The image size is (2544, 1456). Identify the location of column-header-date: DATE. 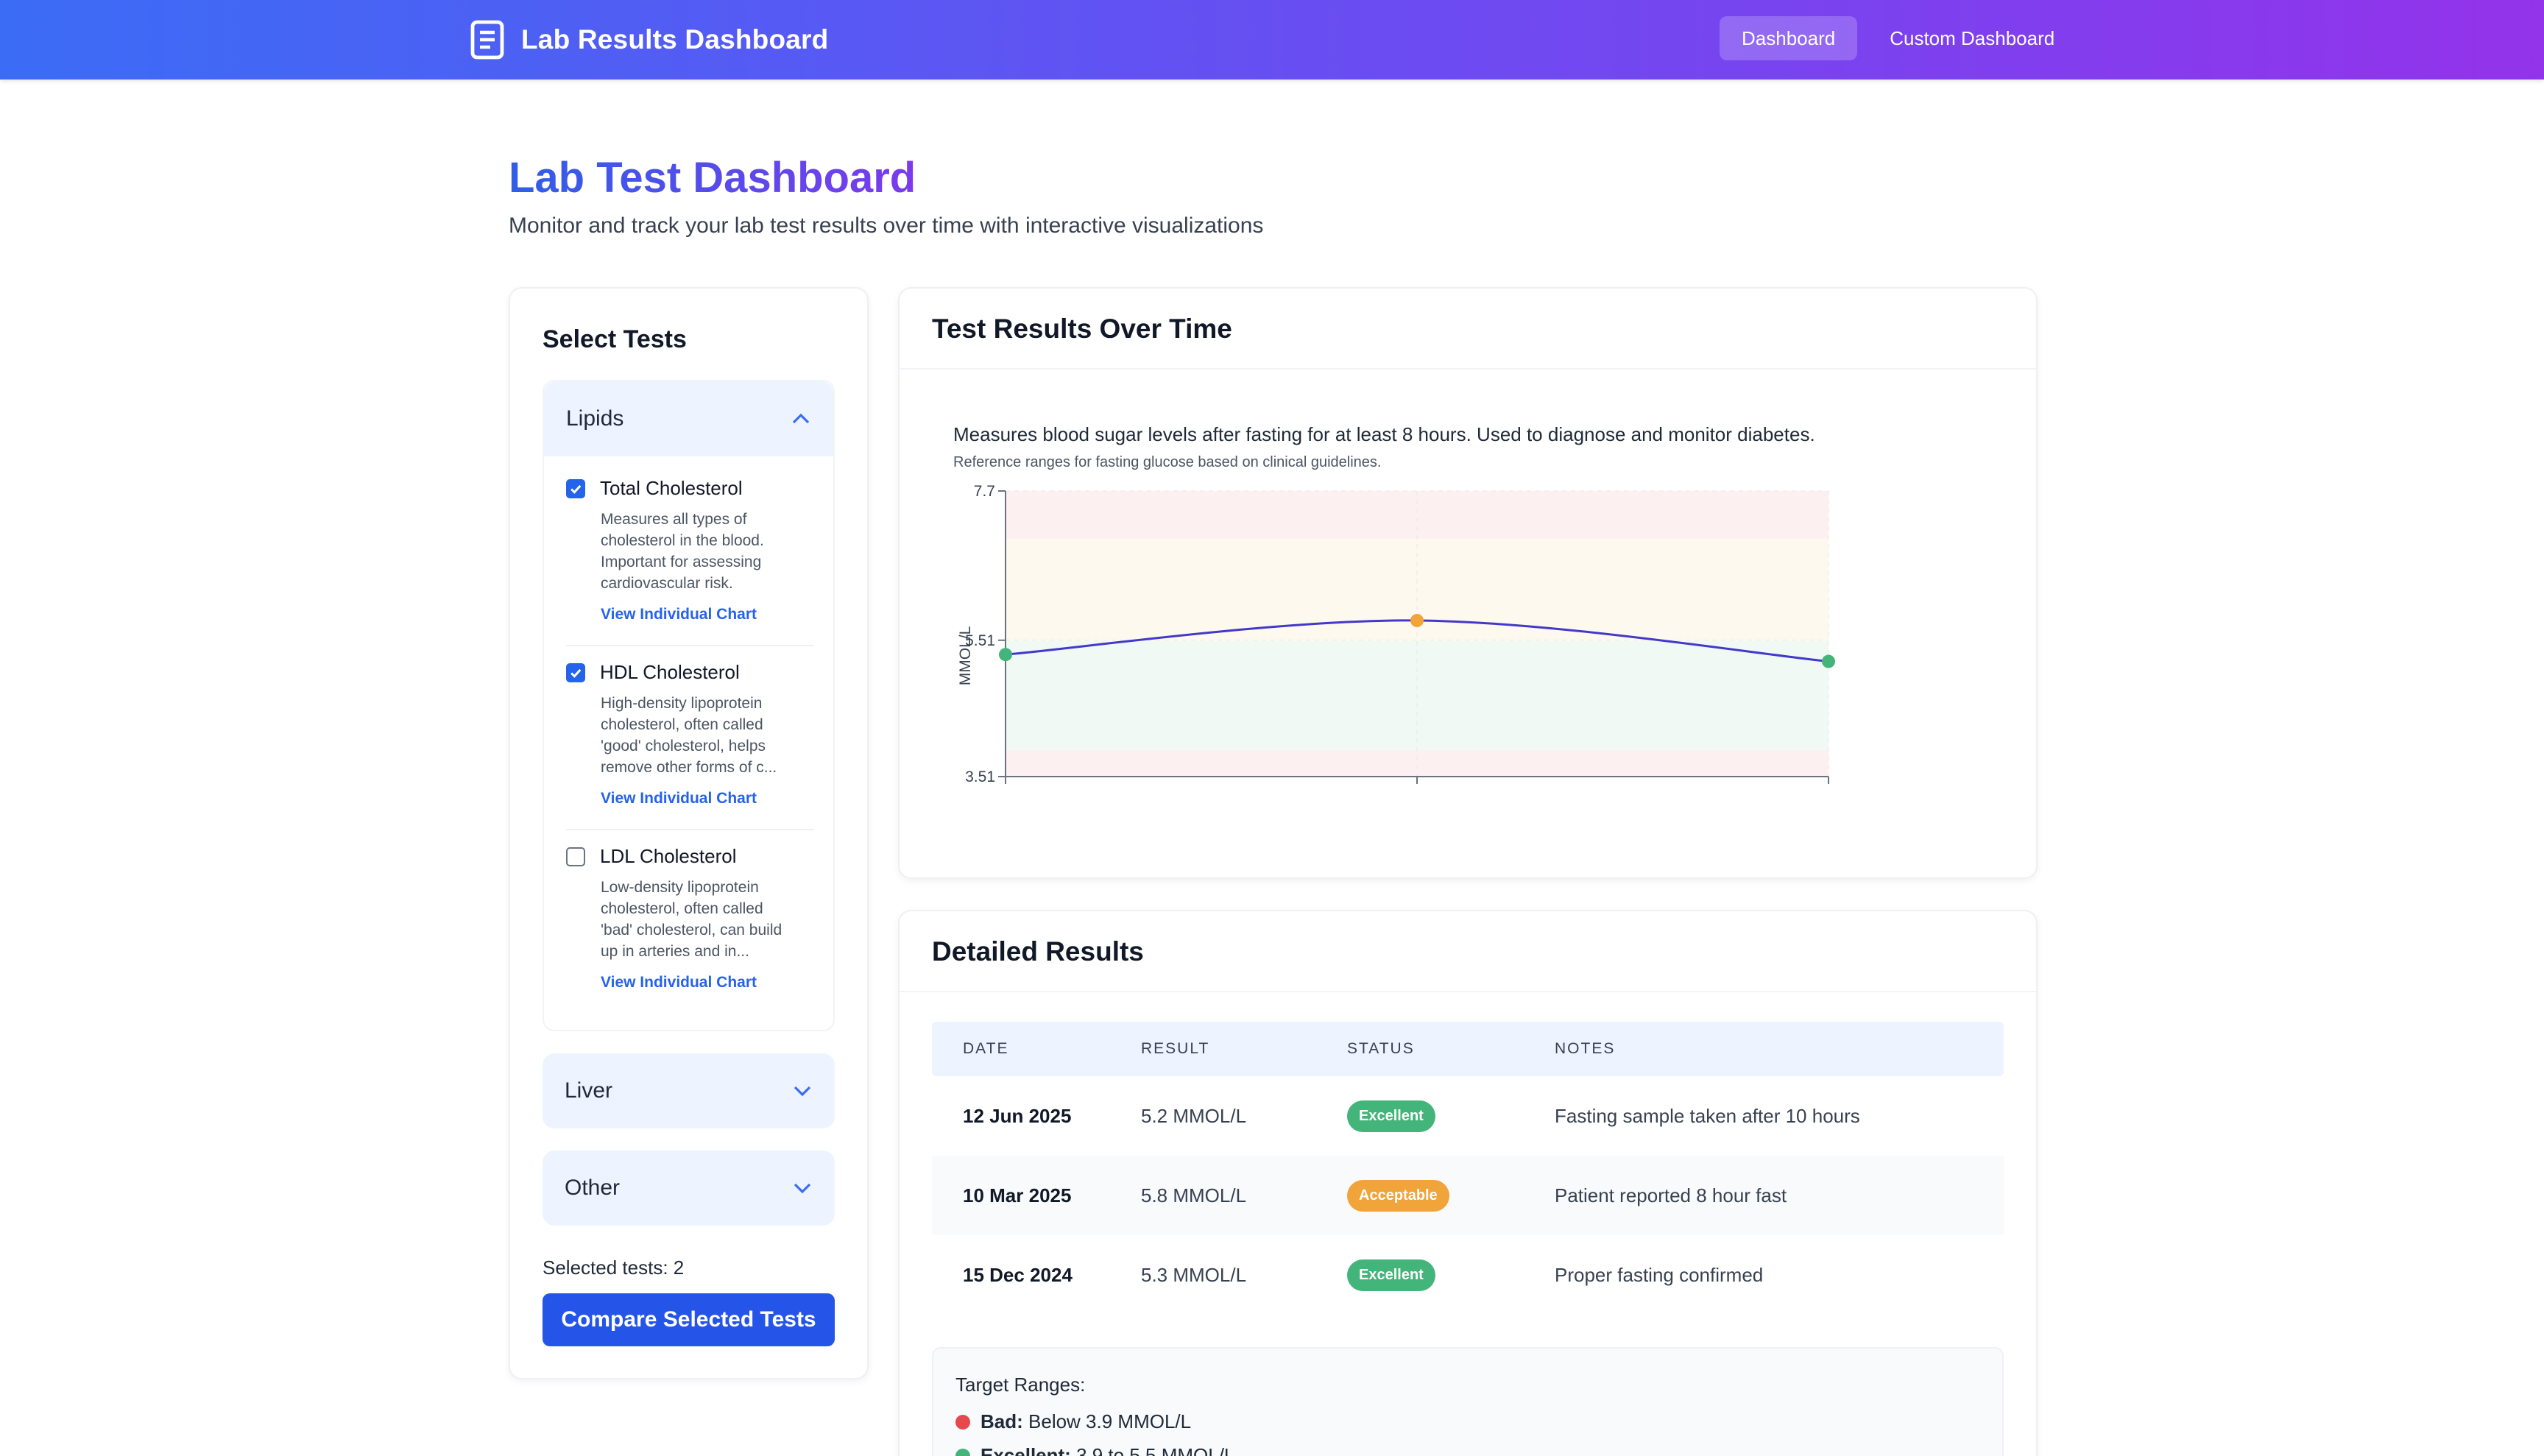
(986, 1048).